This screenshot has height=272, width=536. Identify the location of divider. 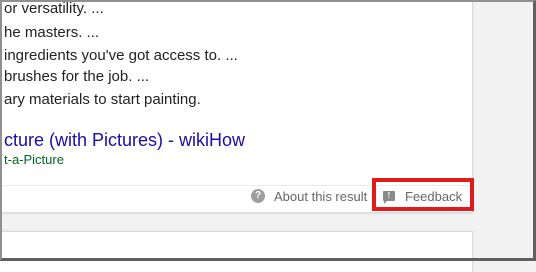
(236, 185).